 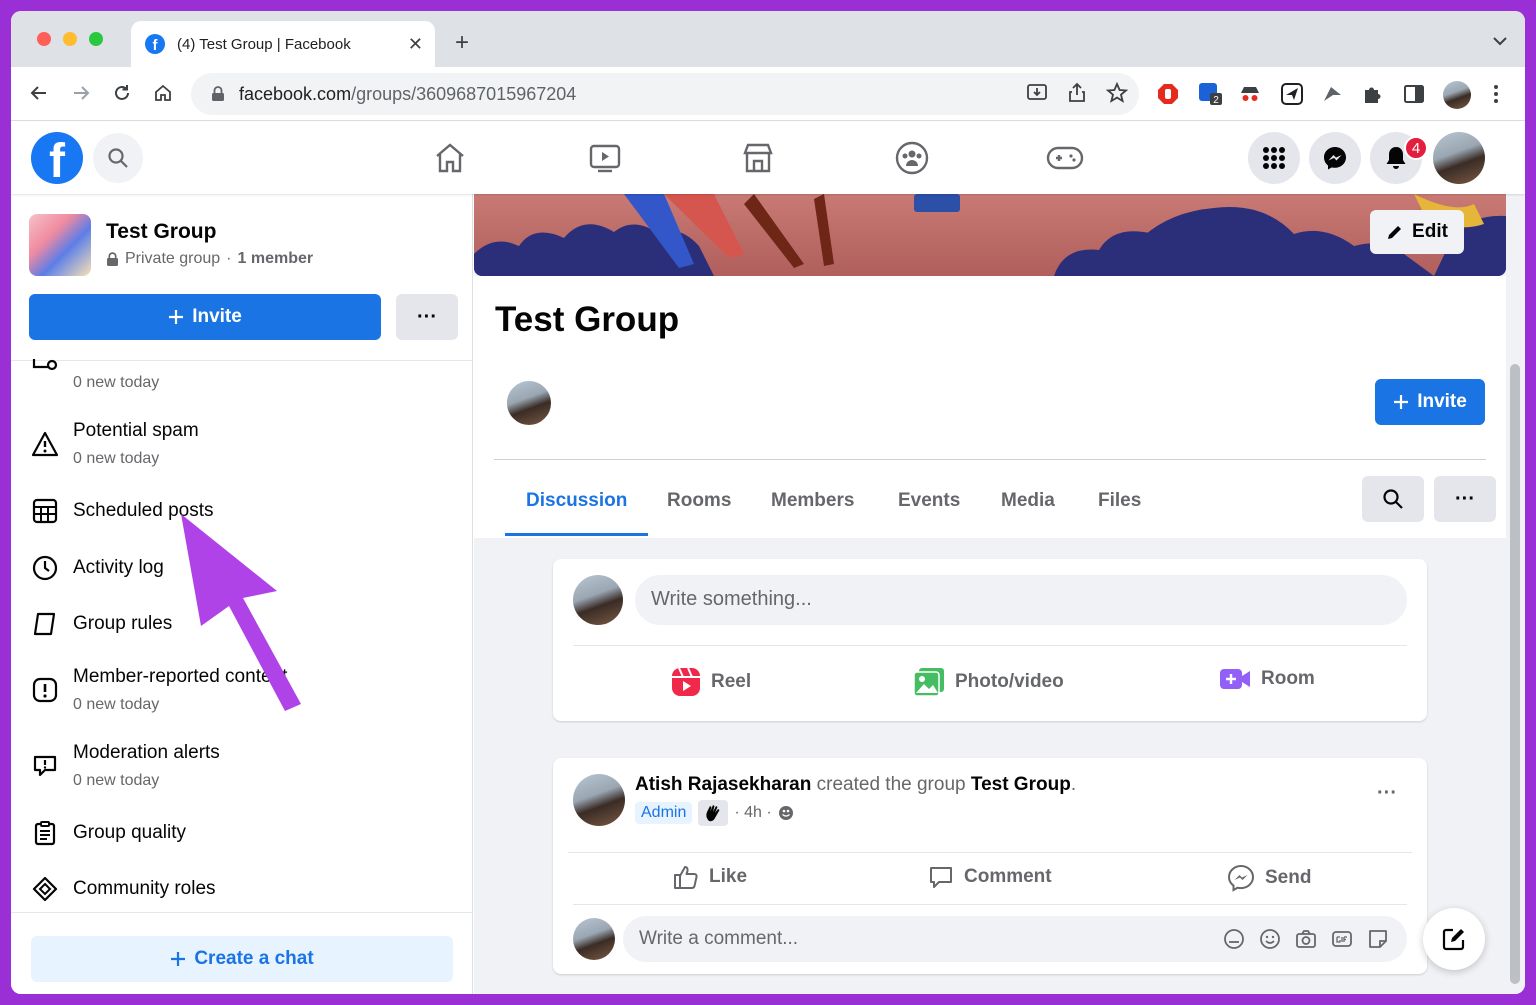 What do you see at coordinates (1306, 939) in the screenshot?
I see `camera-icon` at bounding box center [1306, 939].